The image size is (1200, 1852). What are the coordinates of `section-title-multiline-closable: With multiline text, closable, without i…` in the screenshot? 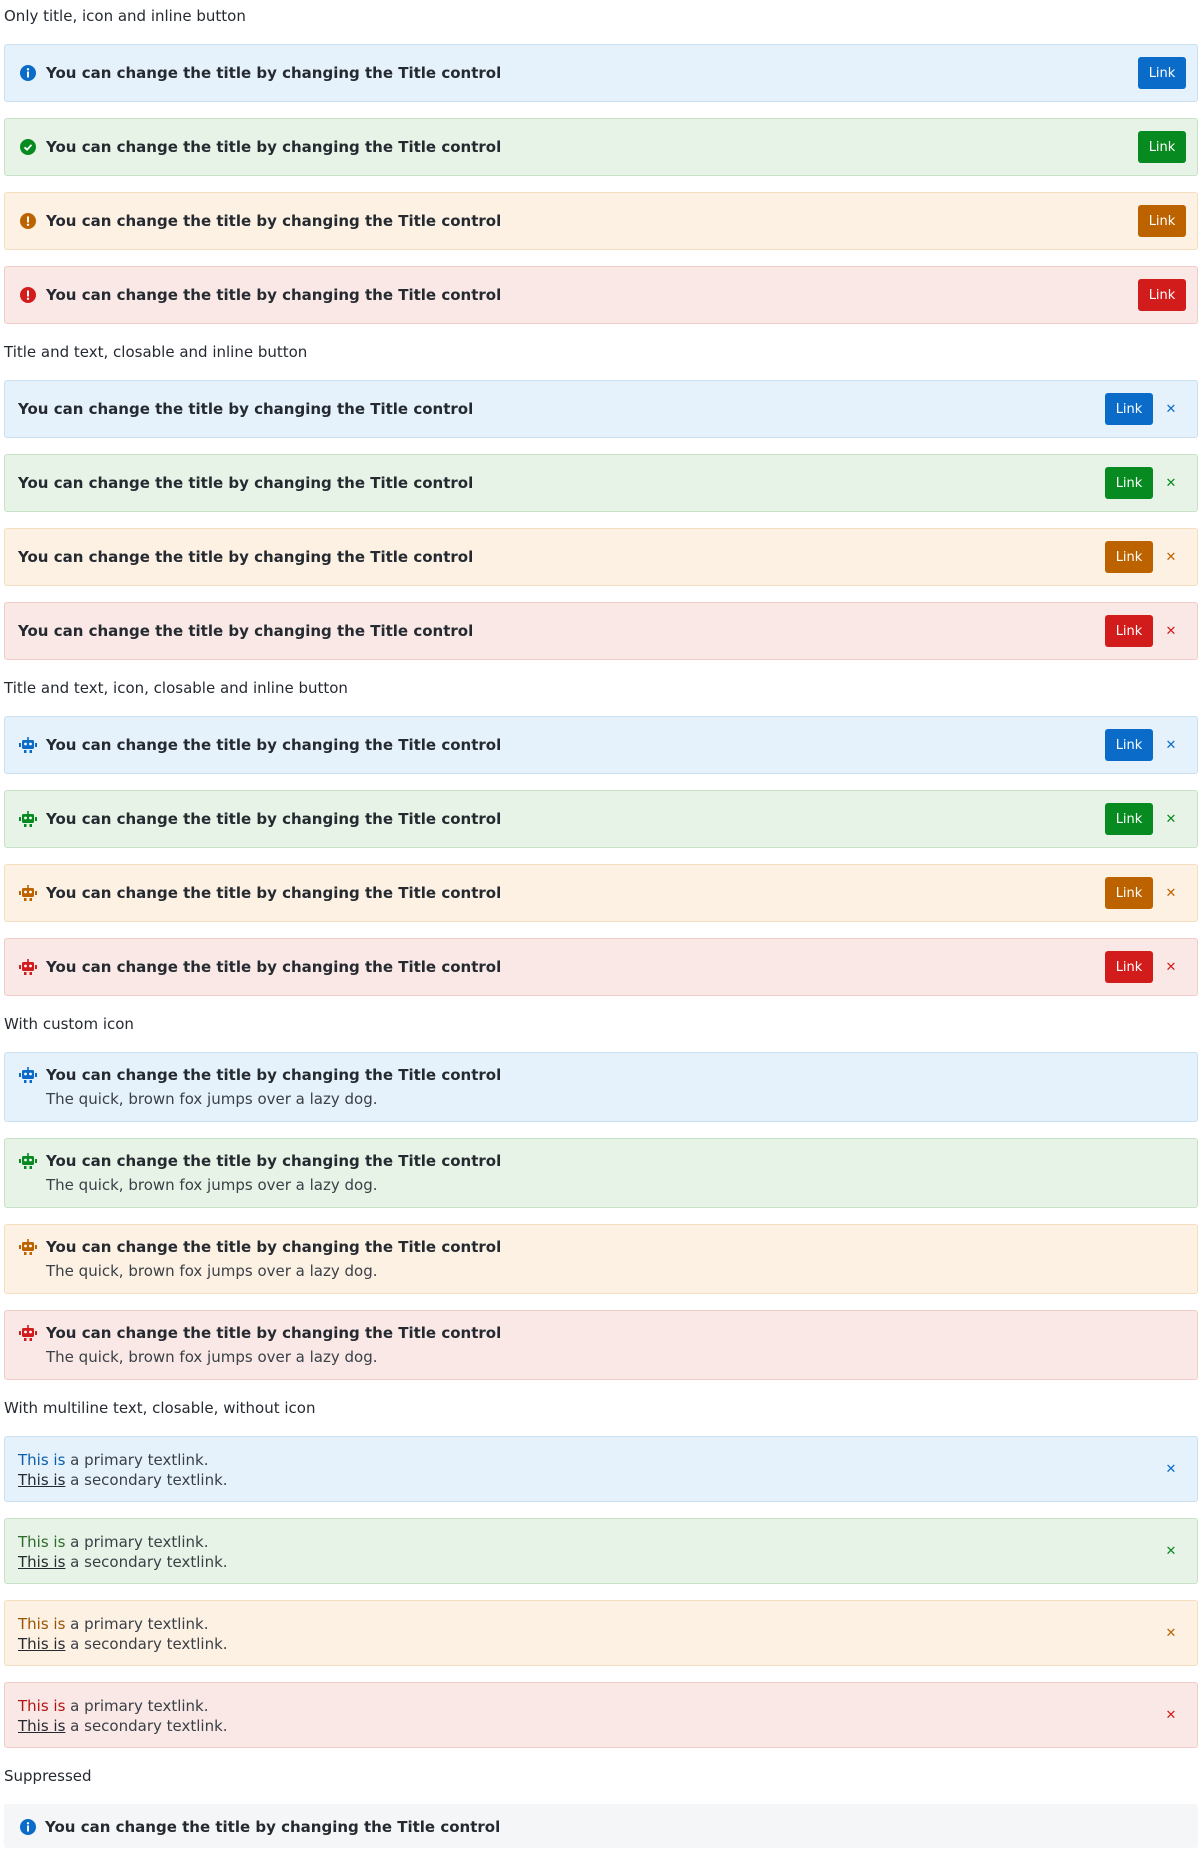 It's located at (160, 1408).